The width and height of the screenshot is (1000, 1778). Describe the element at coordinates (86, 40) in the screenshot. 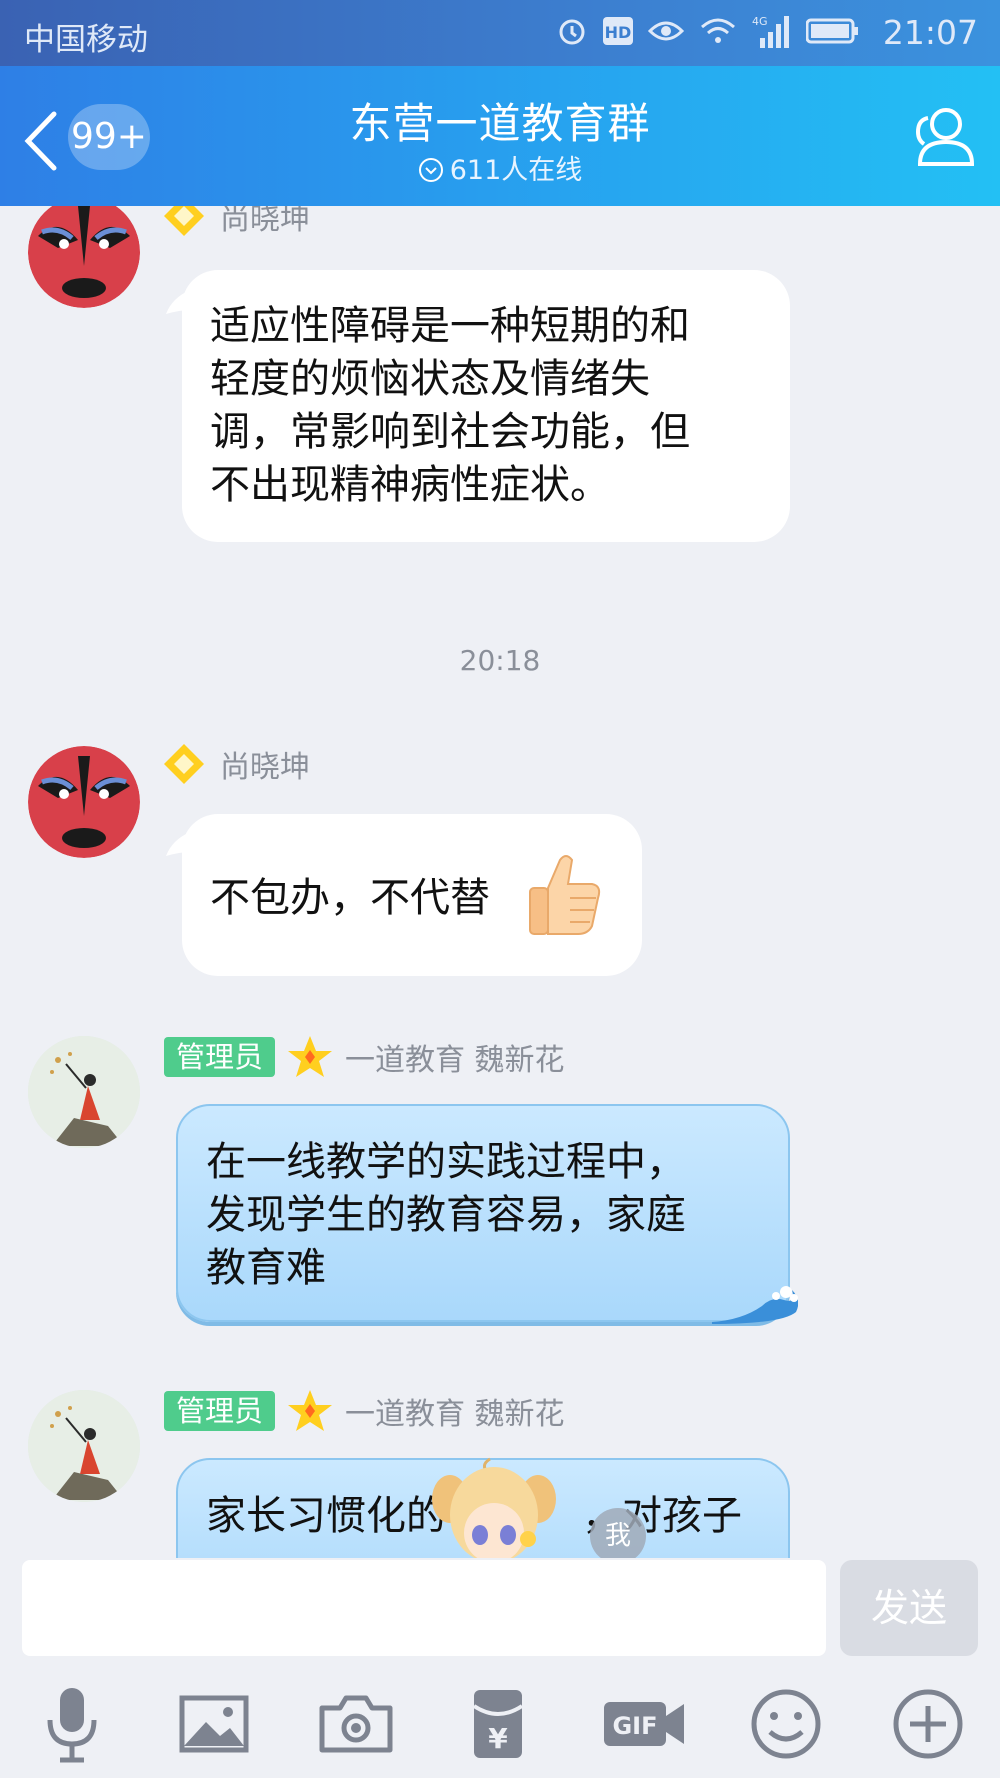

I see `carrier-name: 中国移动` at that location.